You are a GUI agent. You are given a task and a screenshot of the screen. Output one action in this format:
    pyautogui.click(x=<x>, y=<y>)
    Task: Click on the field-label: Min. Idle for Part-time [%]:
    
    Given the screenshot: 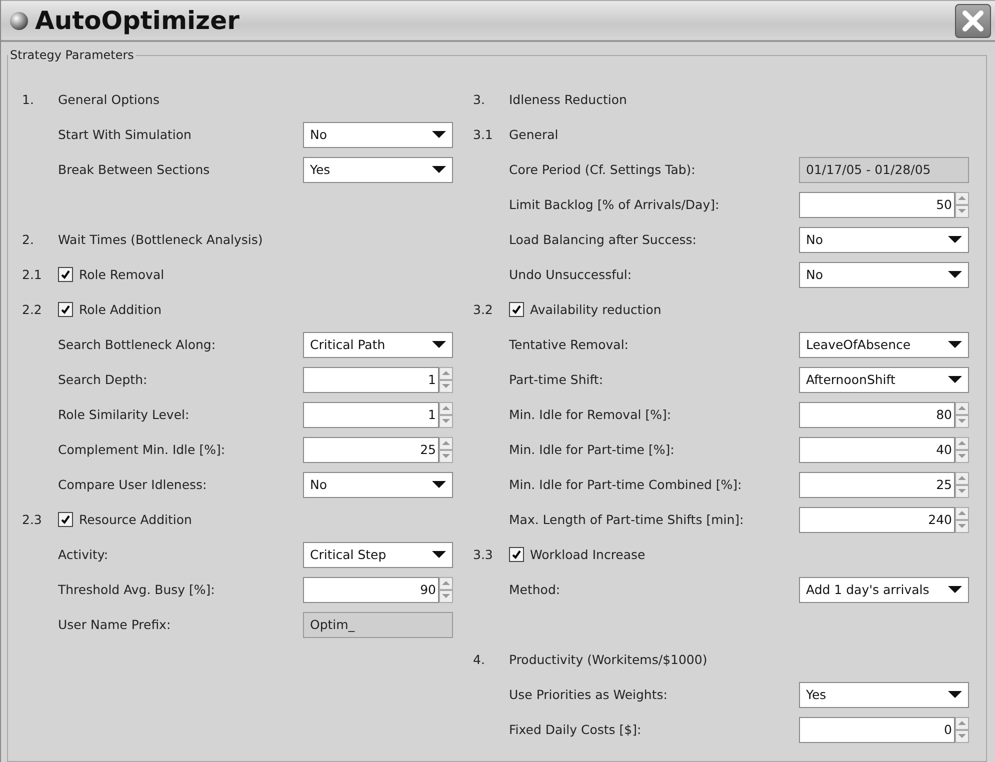 What is the action you would take?
    pyautogui.click(x=592, y=449)
    